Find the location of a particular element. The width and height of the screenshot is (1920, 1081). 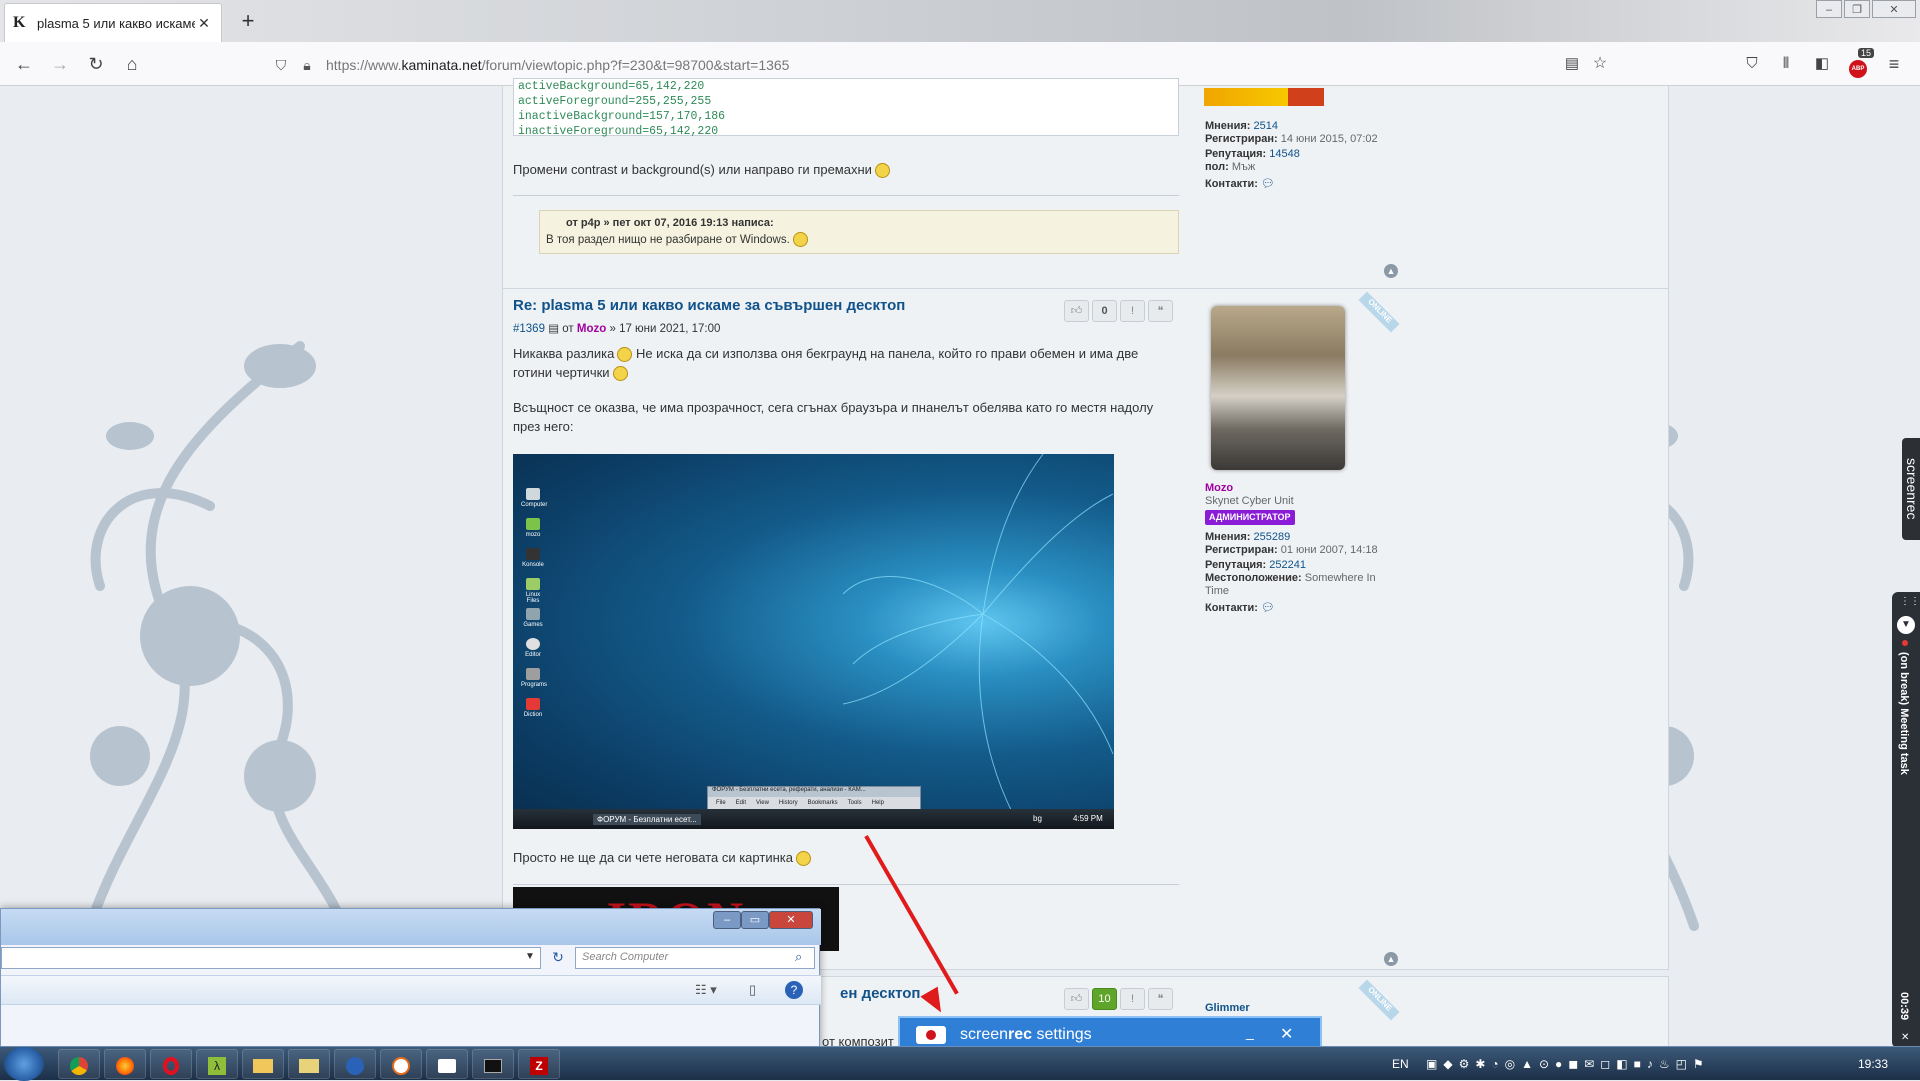

desktop-icon: Diction is located at coordinates (533, 713).